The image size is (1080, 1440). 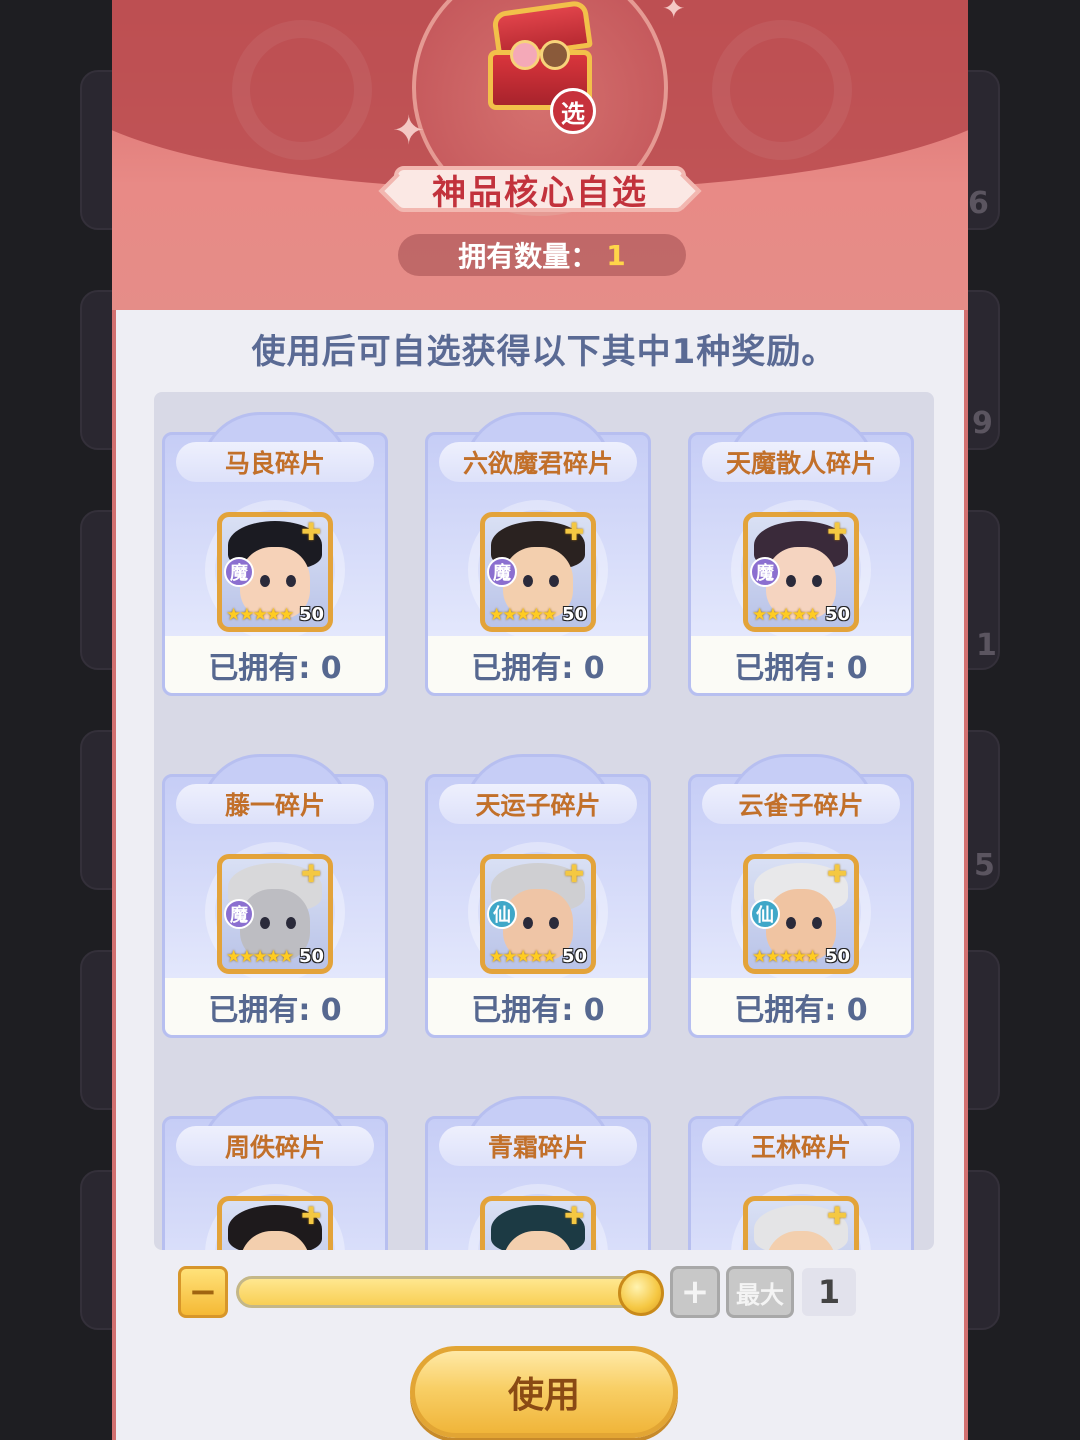 I want to click on reward-name: 王林碎片, so click(x=801, y=1146).